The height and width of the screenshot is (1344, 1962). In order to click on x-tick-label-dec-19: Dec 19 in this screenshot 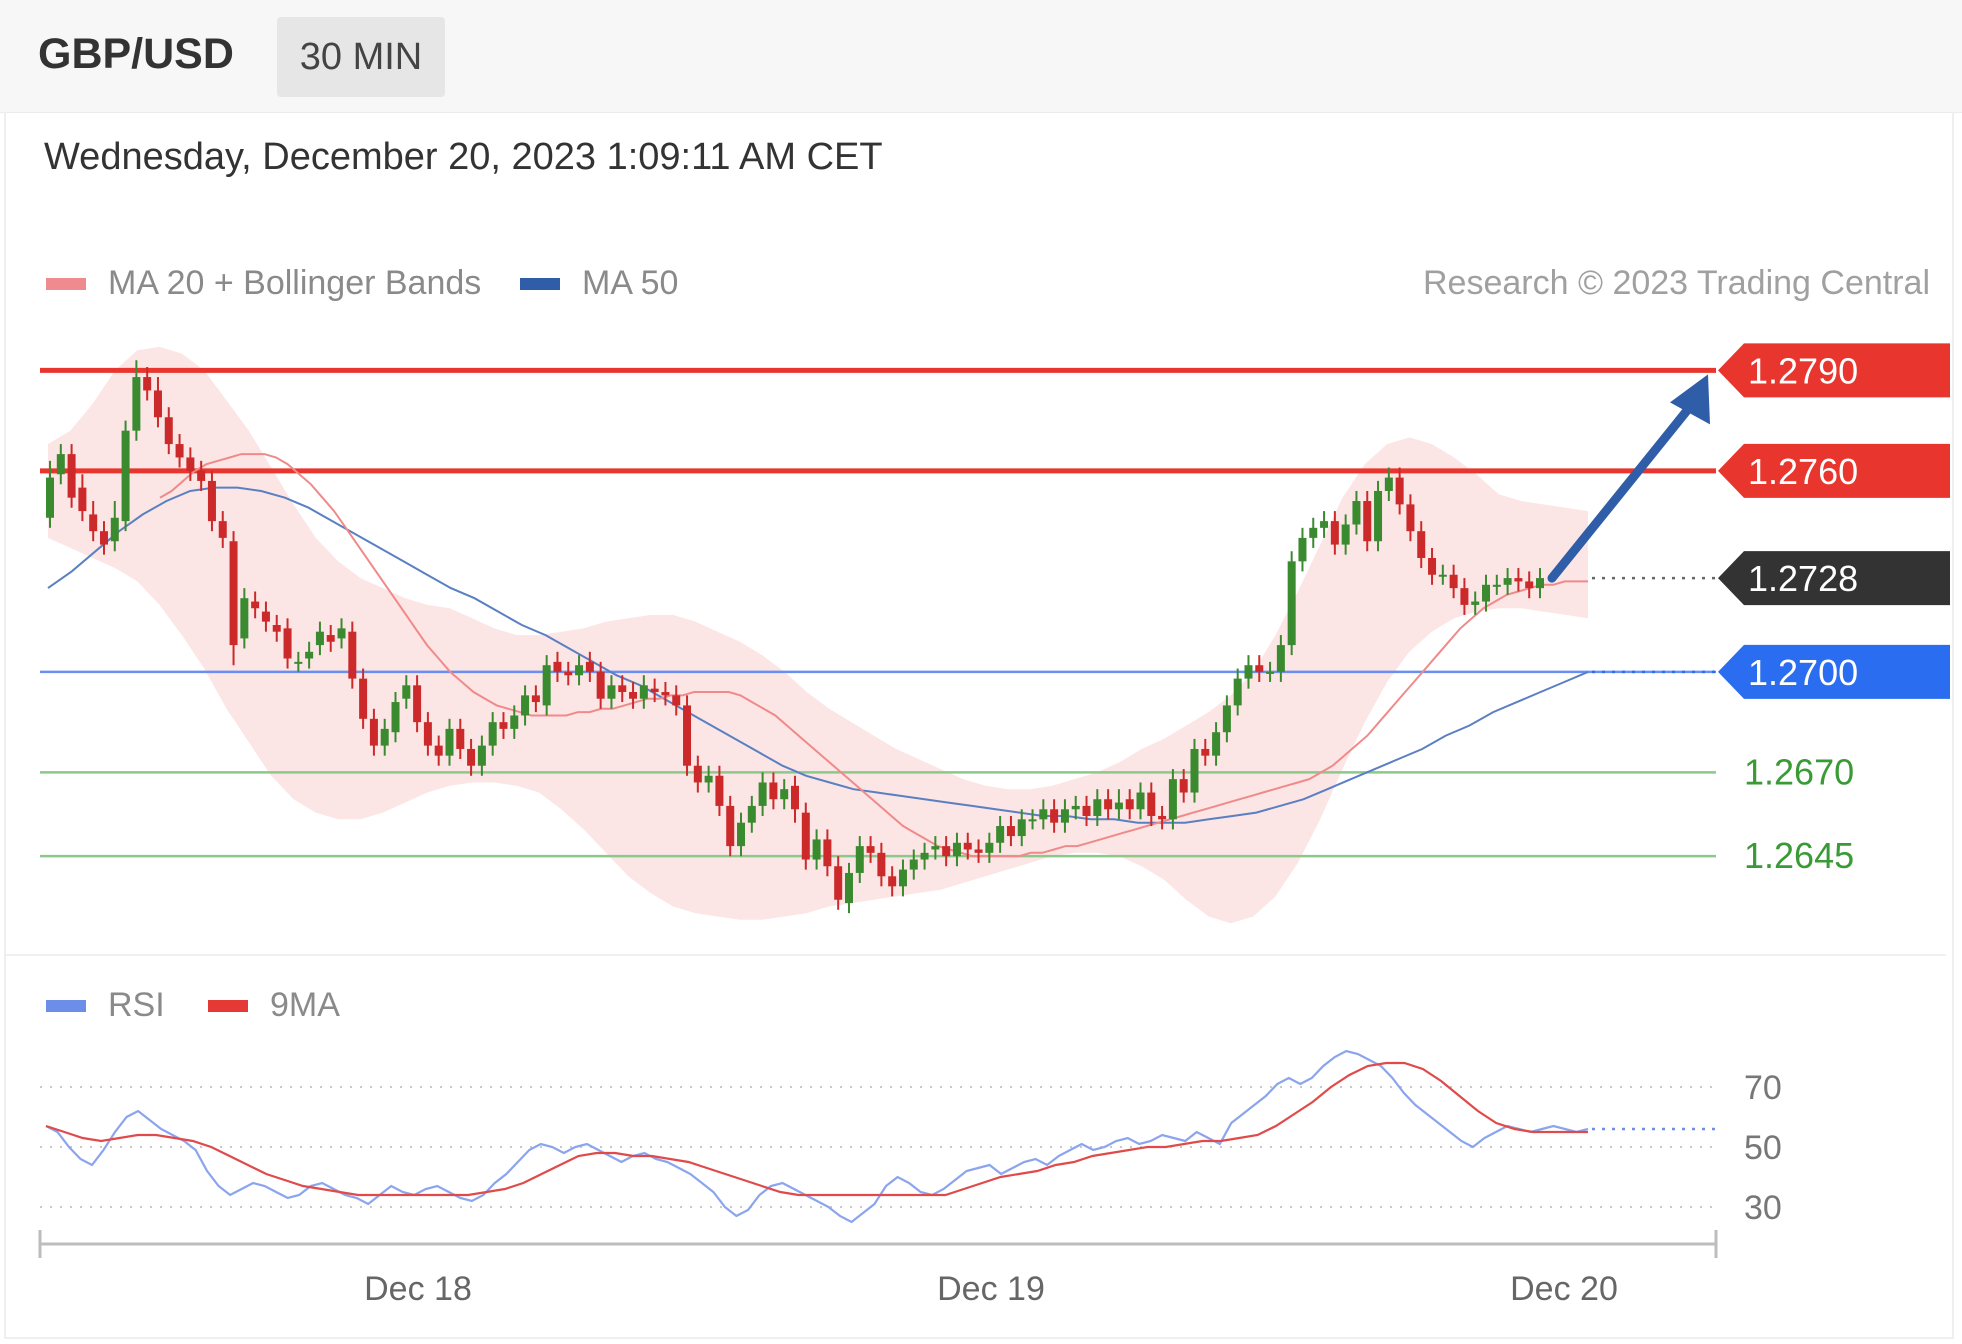, I will do `click(991, 1289)`.